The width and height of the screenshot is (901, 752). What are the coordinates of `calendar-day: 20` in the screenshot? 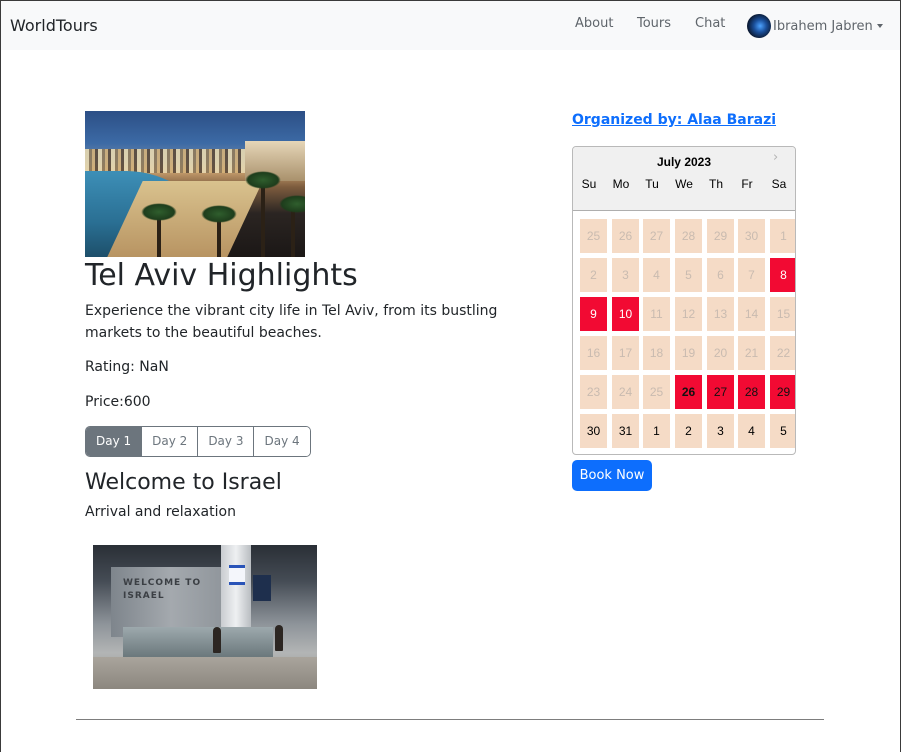 It's located at (720, 353).